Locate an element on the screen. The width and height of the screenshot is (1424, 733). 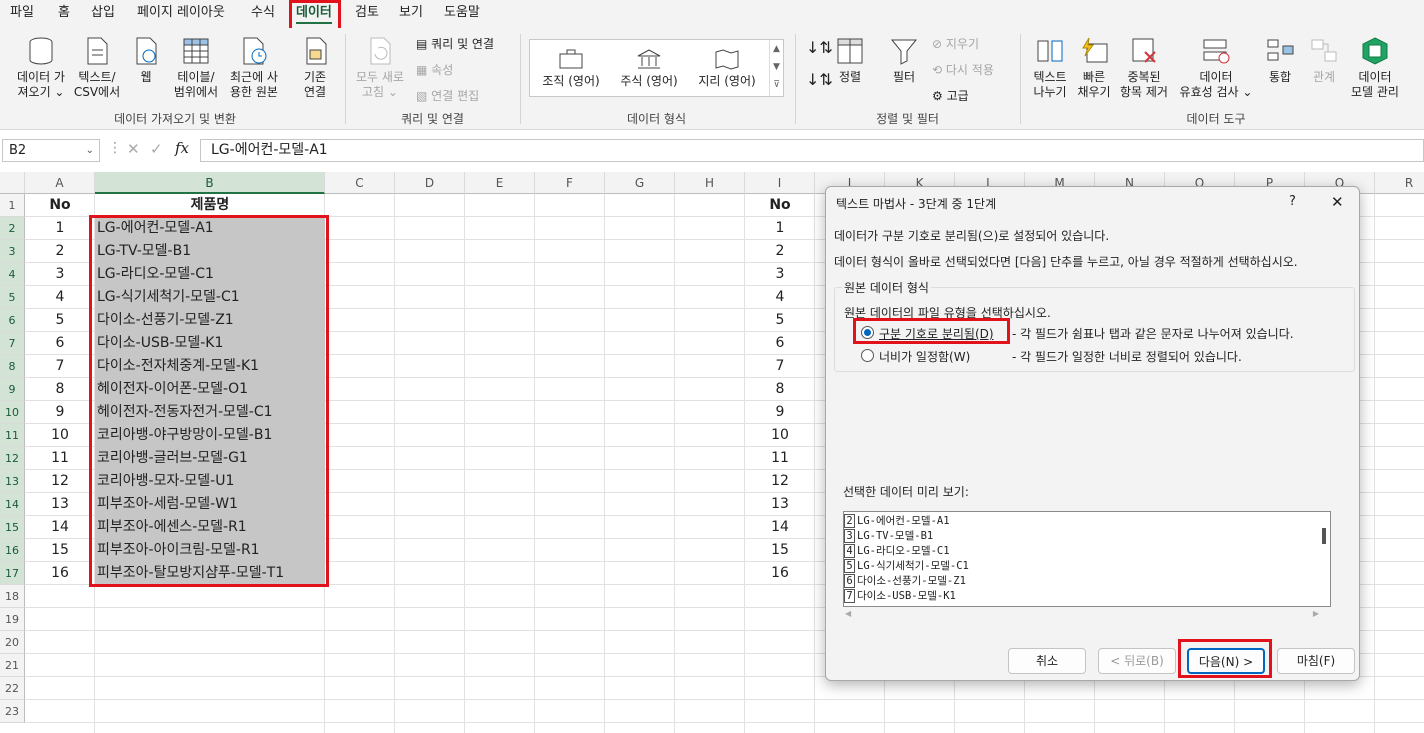
menu-help: 도움말 is located at coordinates (462, 13).